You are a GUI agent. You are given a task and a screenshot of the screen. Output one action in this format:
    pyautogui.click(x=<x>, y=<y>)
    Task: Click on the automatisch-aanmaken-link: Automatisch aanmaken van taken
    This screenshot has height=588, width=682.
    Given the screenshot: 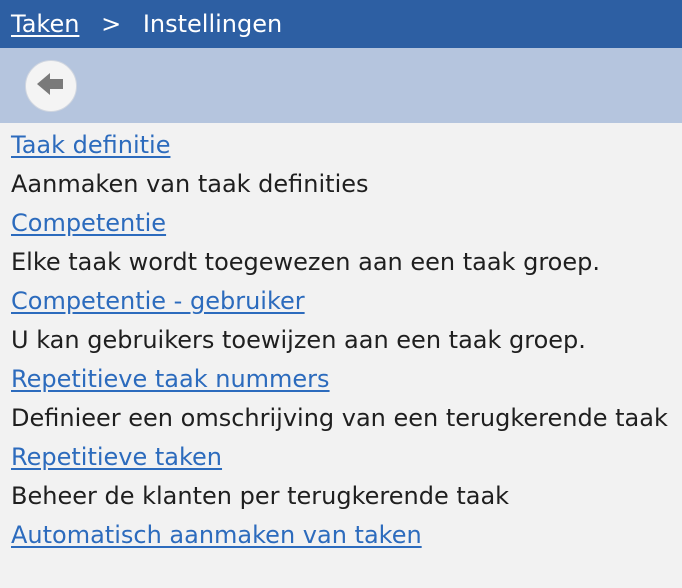 What is the action you would take?
    pyautogui.click(x=346, y=535)
    